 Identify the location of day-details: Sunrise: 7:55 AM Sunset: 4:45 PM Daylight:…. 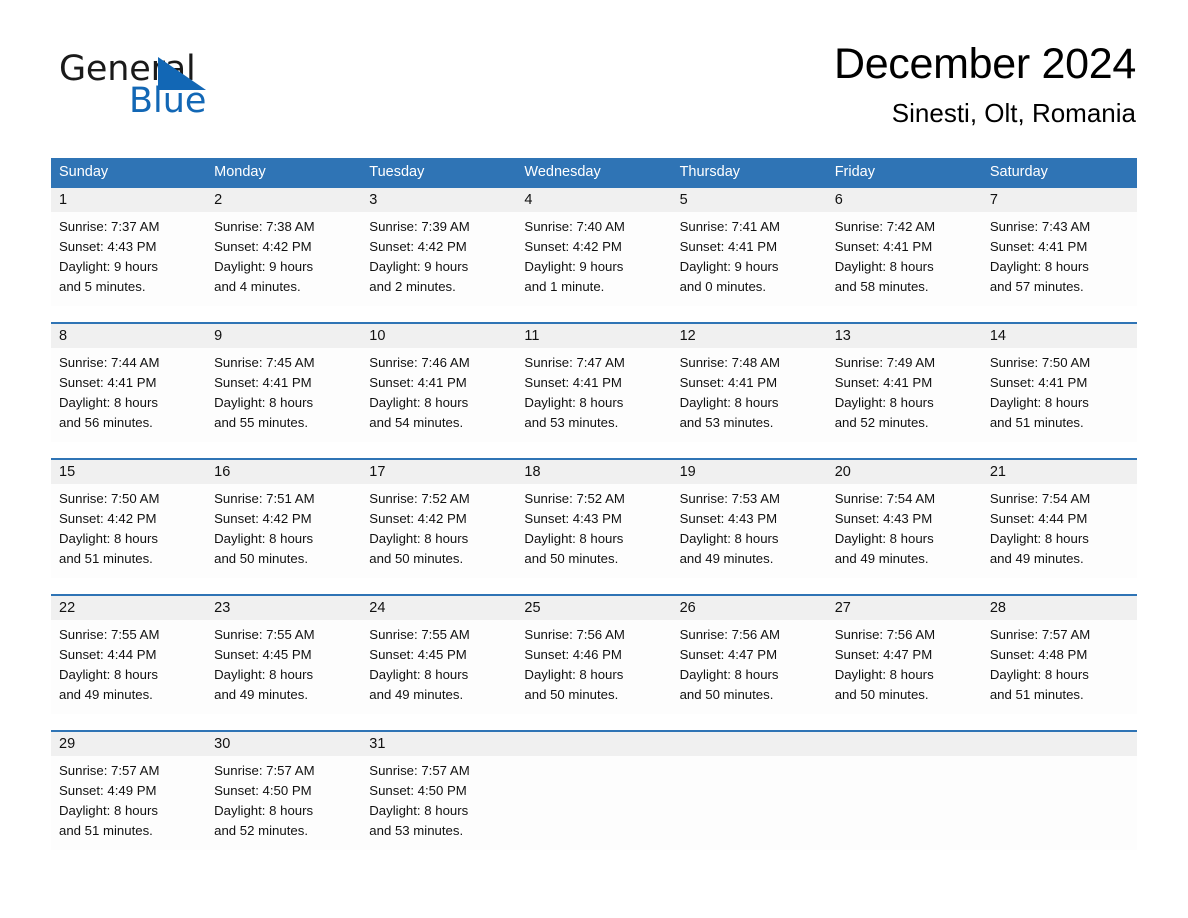
(283, 662).